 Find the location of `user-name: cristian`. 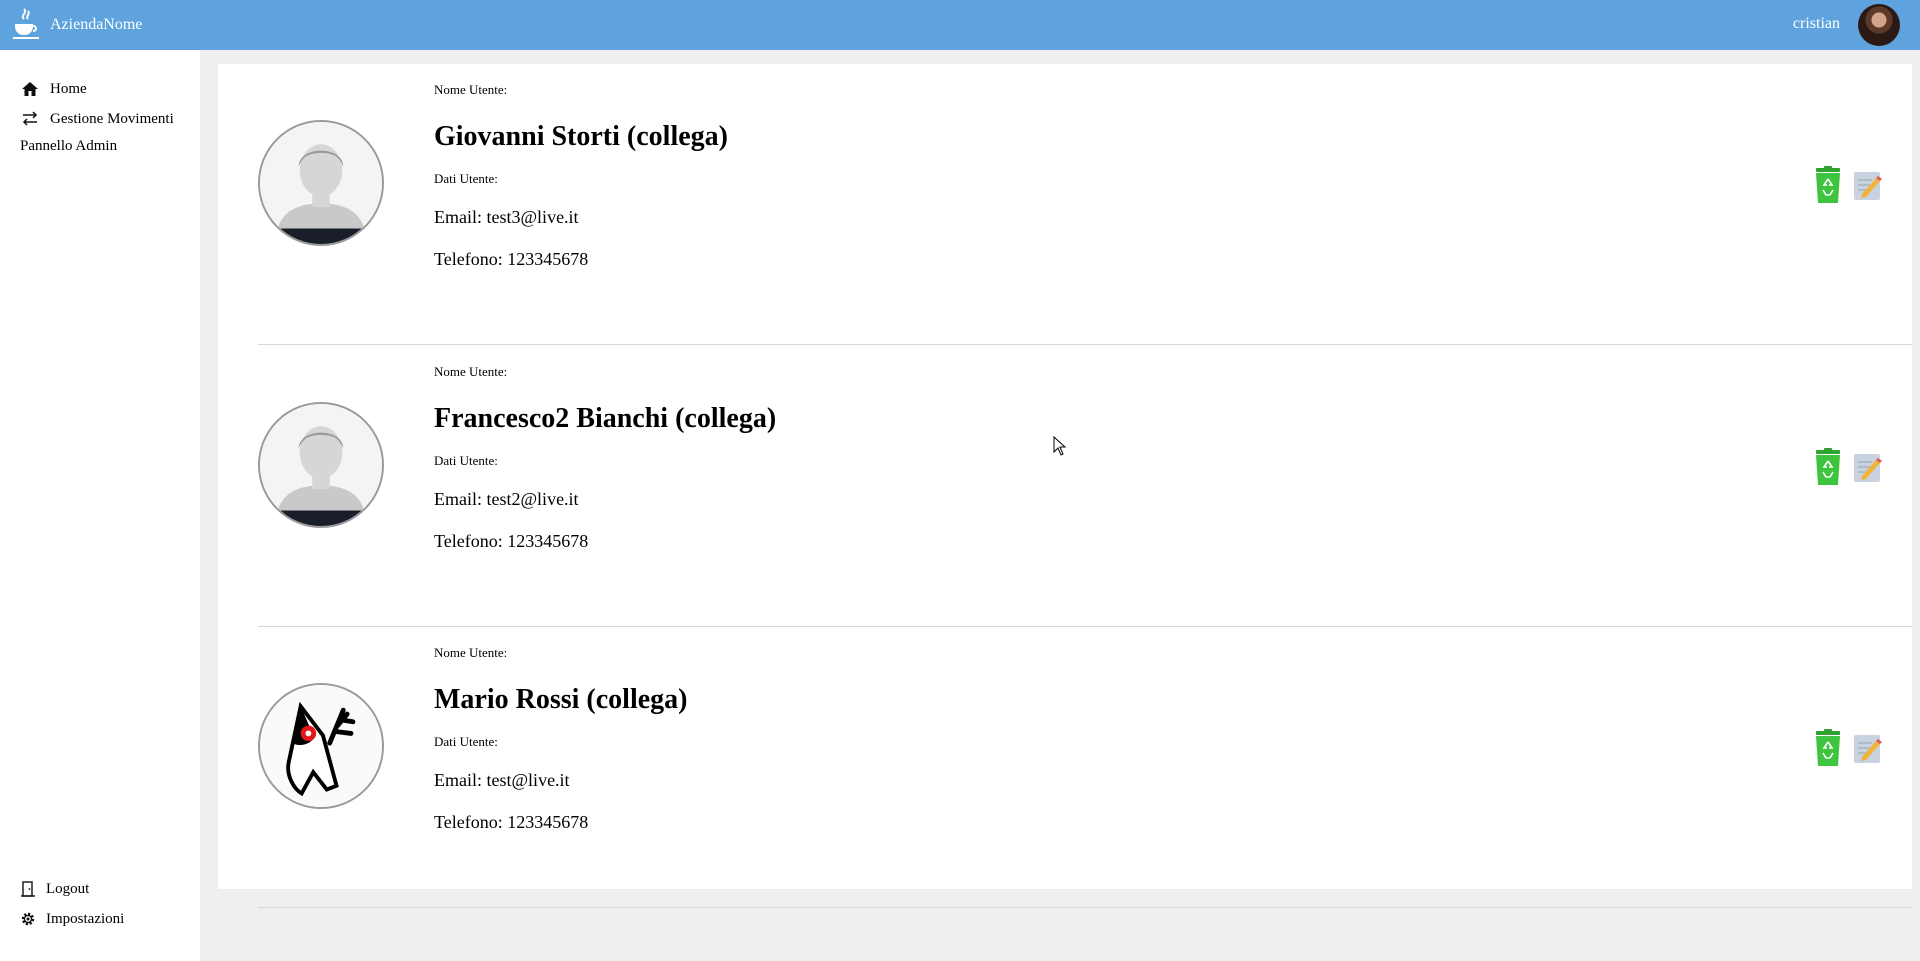

user-name: cristian is located at coordinates (1816, 23).